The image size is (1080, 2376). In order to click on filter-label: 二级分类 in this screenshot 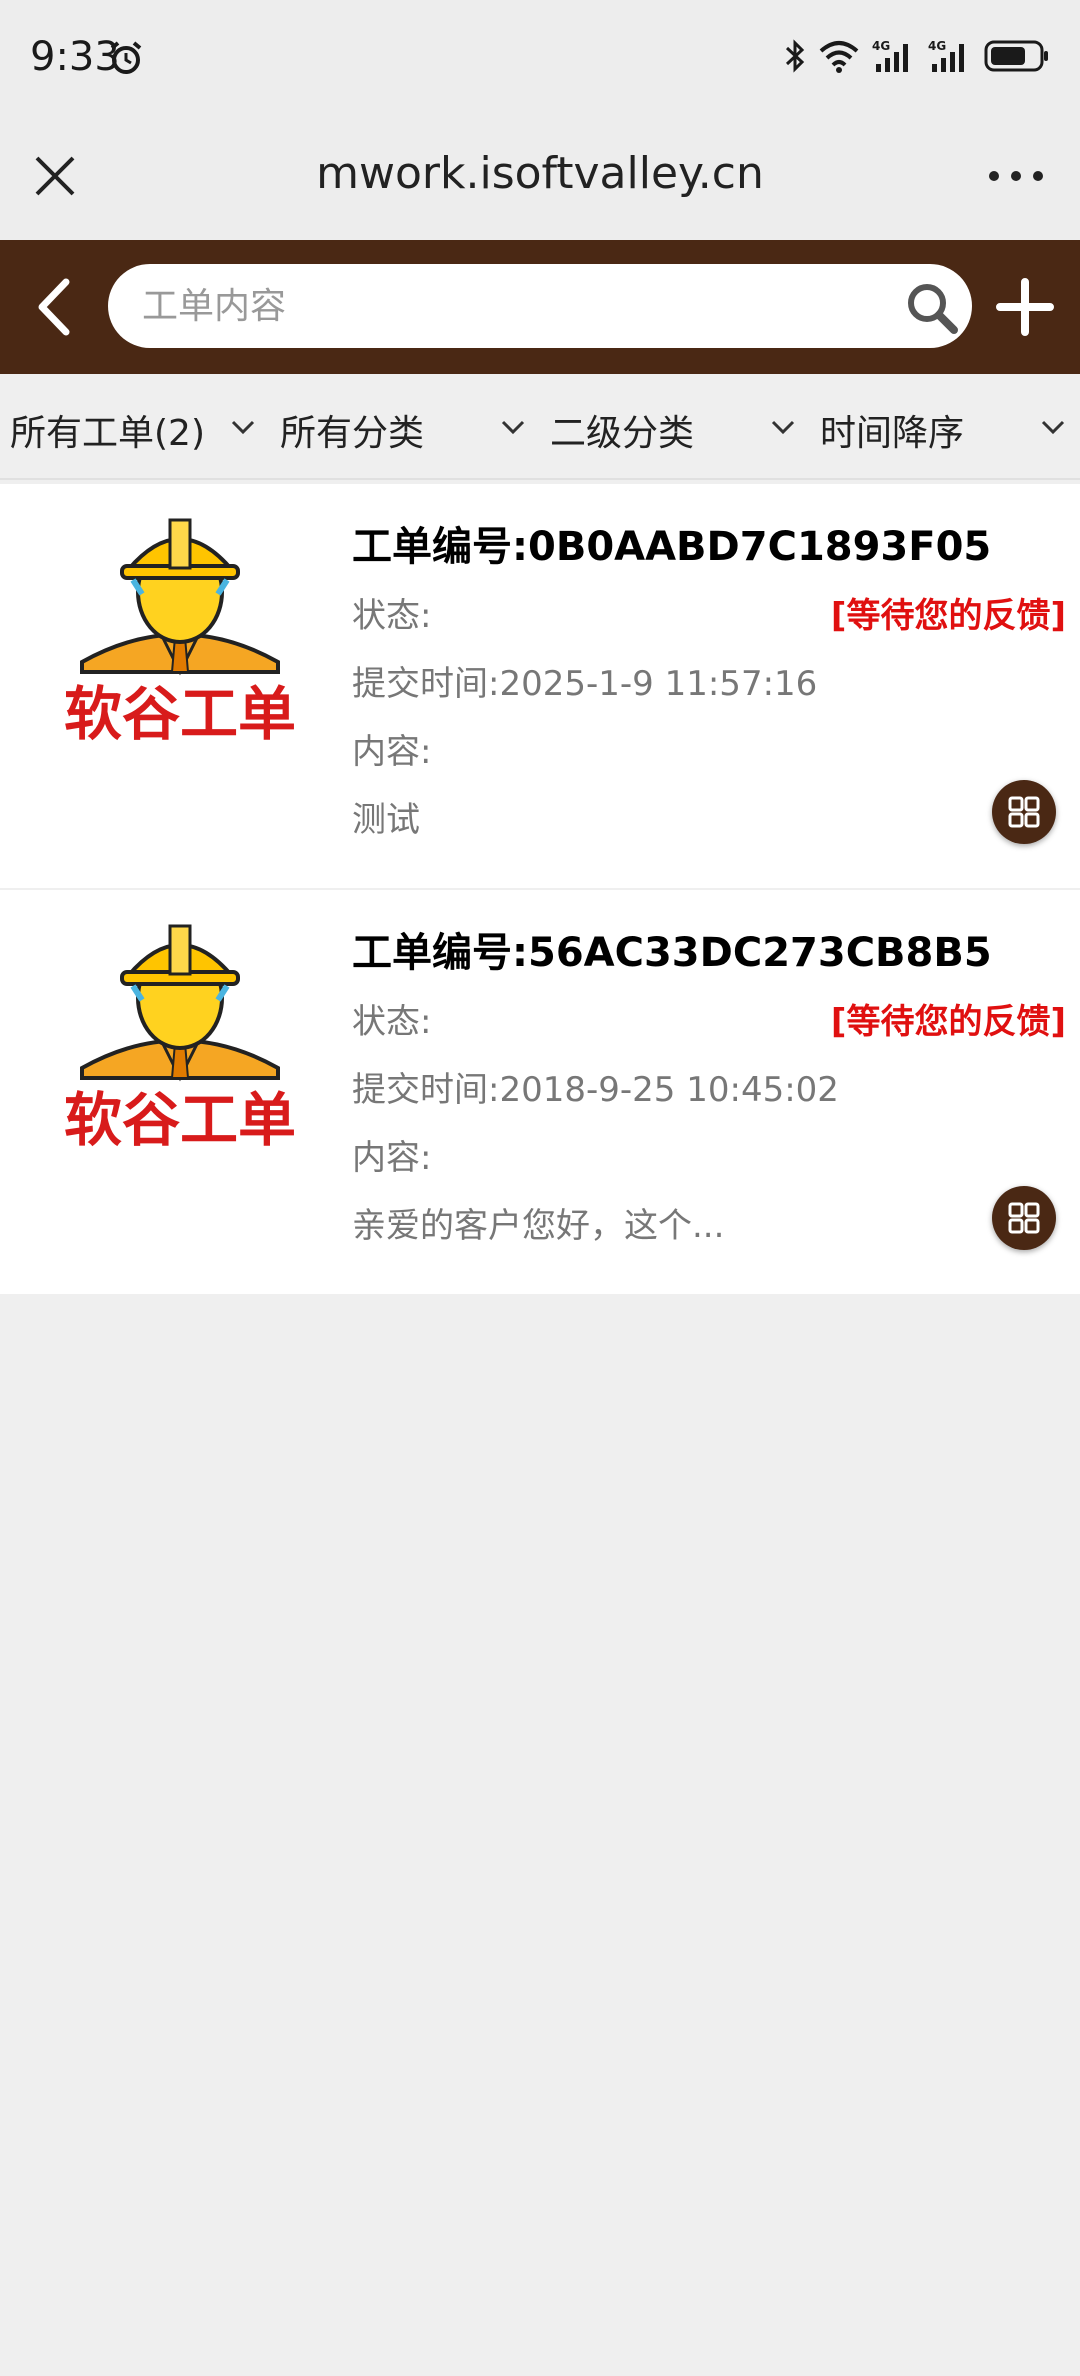, I will do `click(622, 433)`.